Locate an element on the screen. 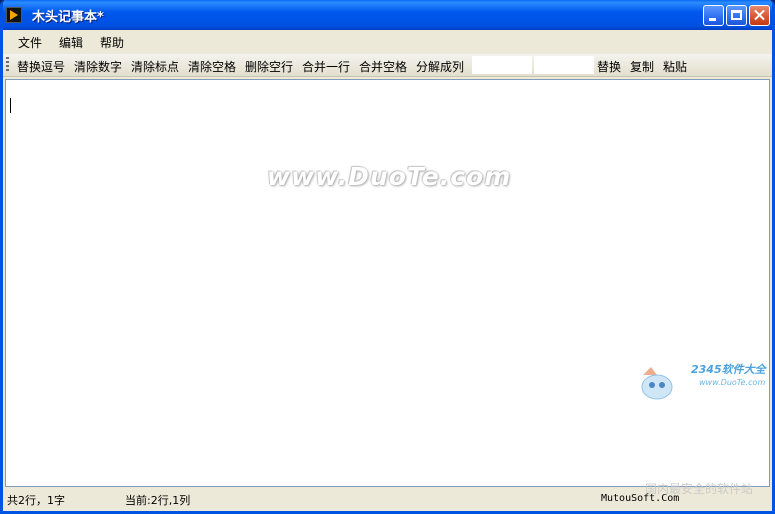 The image size is (775, 514). replace-comma-button: 替换逗号 is located at coordinates (41, 66).